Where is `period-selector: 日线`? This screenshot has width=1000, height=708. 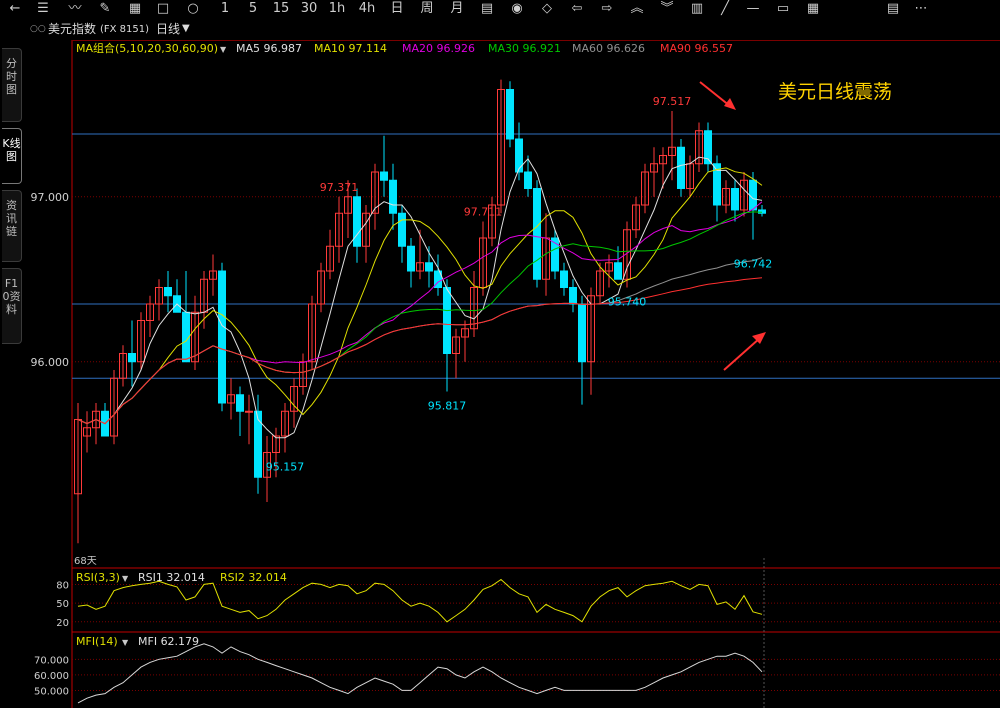 period-selector: 日线 is located at coordinates (168, 29).